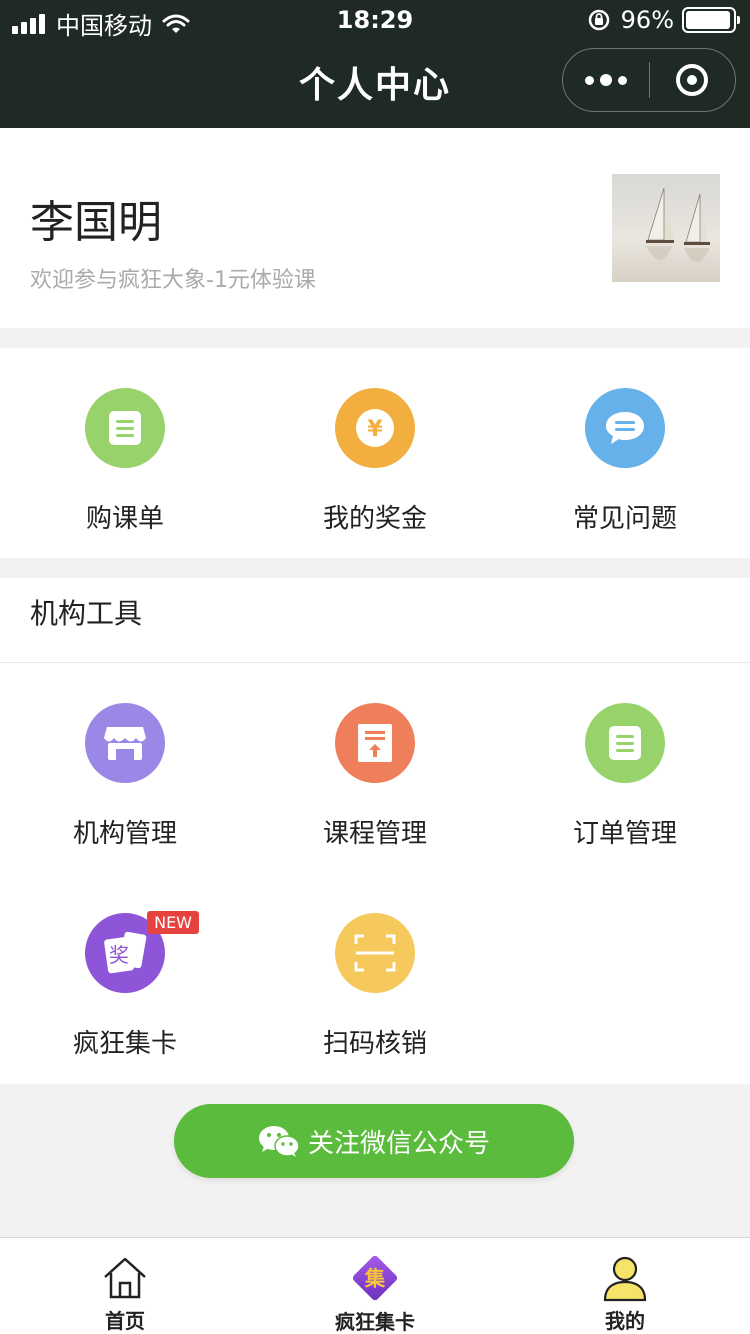  What do you see at coordinates (375, 228) in the screenshot?
I see `profile-card: 李国明 欢迎参与疯狂大象-1元体验课` at bounding box center [375, 228].